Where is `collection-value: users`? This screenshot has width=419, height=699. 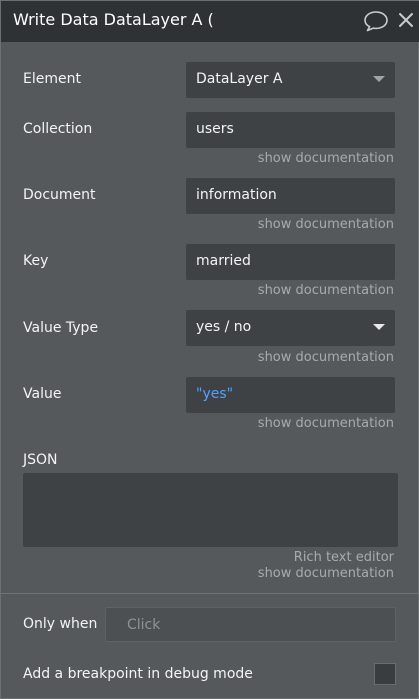
collection-value: users is located at coordinates (215, 129).